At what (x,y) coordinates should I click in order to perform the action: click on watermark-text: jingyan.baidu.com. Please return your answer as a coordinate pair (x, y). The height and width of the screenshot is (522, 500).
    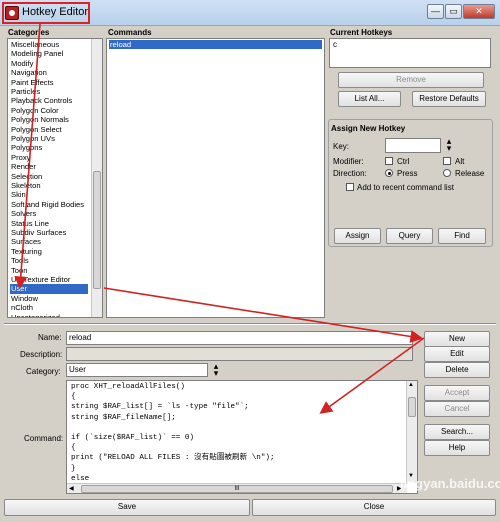
    Looking at the image, I should click on (450, 483).